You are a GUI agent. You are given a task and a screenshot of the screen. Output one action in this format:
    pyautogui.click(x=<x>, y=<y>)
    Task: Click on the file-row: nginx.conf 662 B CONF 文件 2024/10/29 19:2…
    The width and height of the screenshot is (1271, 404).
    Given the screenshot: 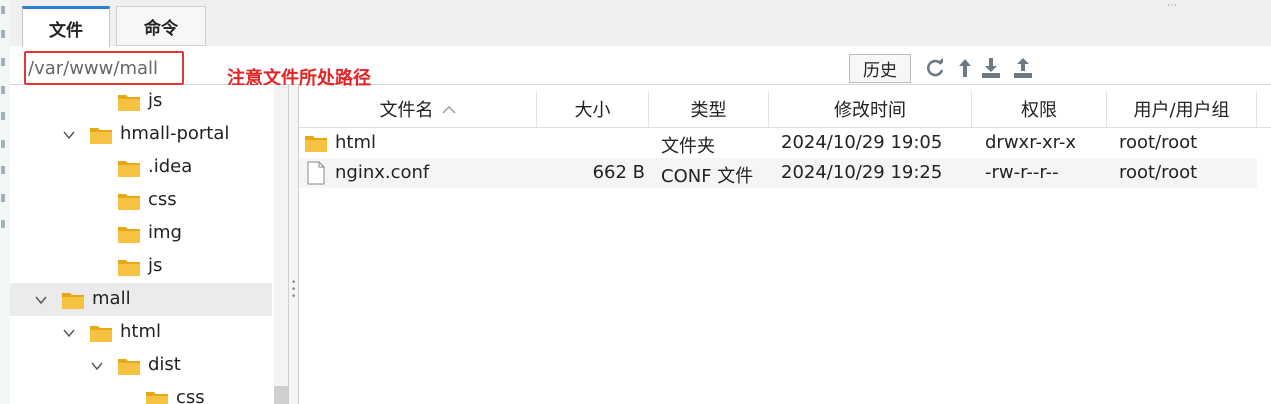 What is the action you would take?
    pyautogui.click(x=778, y=173)
    